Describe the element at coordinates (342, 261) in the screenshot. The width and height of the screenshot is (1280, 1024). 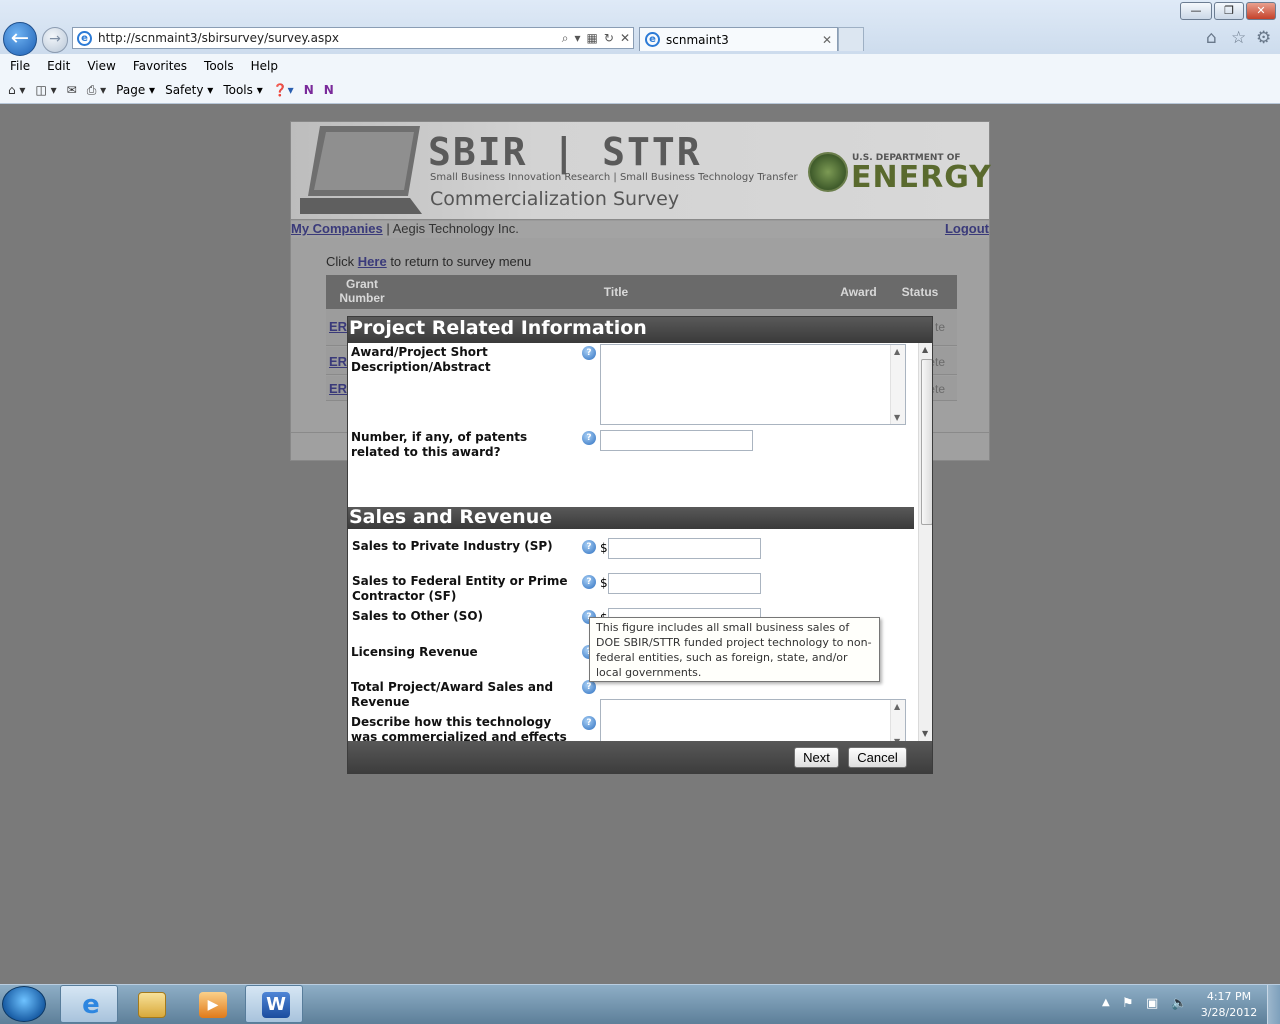
I see `click-prefix: Click` at that location.